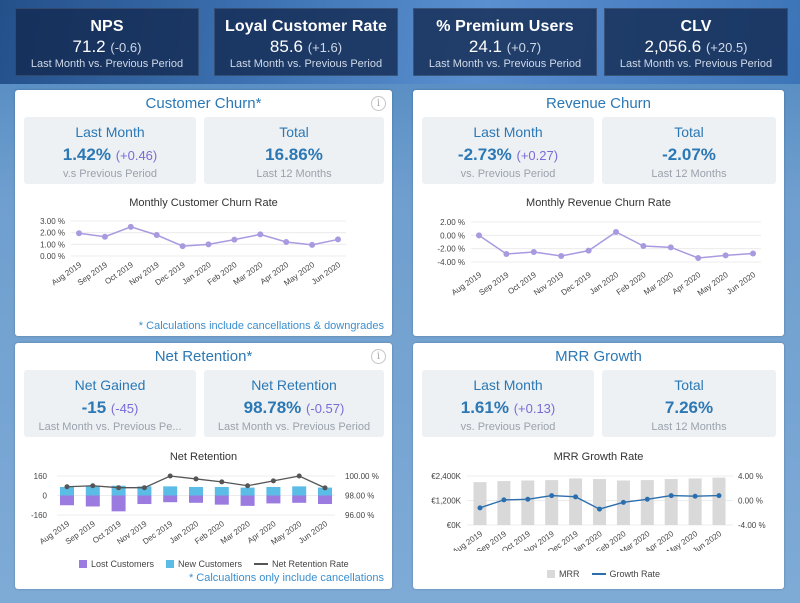  I want to click on card-sub: Last Month vs. Previous Period, so click(294, 427).